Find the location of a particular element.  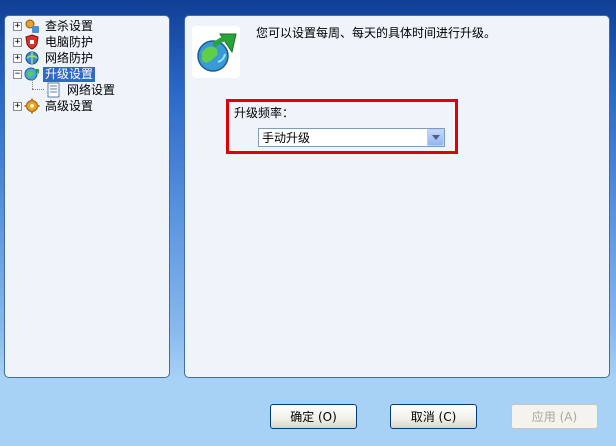

tree-item-label: 查杀设置 is located at coordinates (69, 25).